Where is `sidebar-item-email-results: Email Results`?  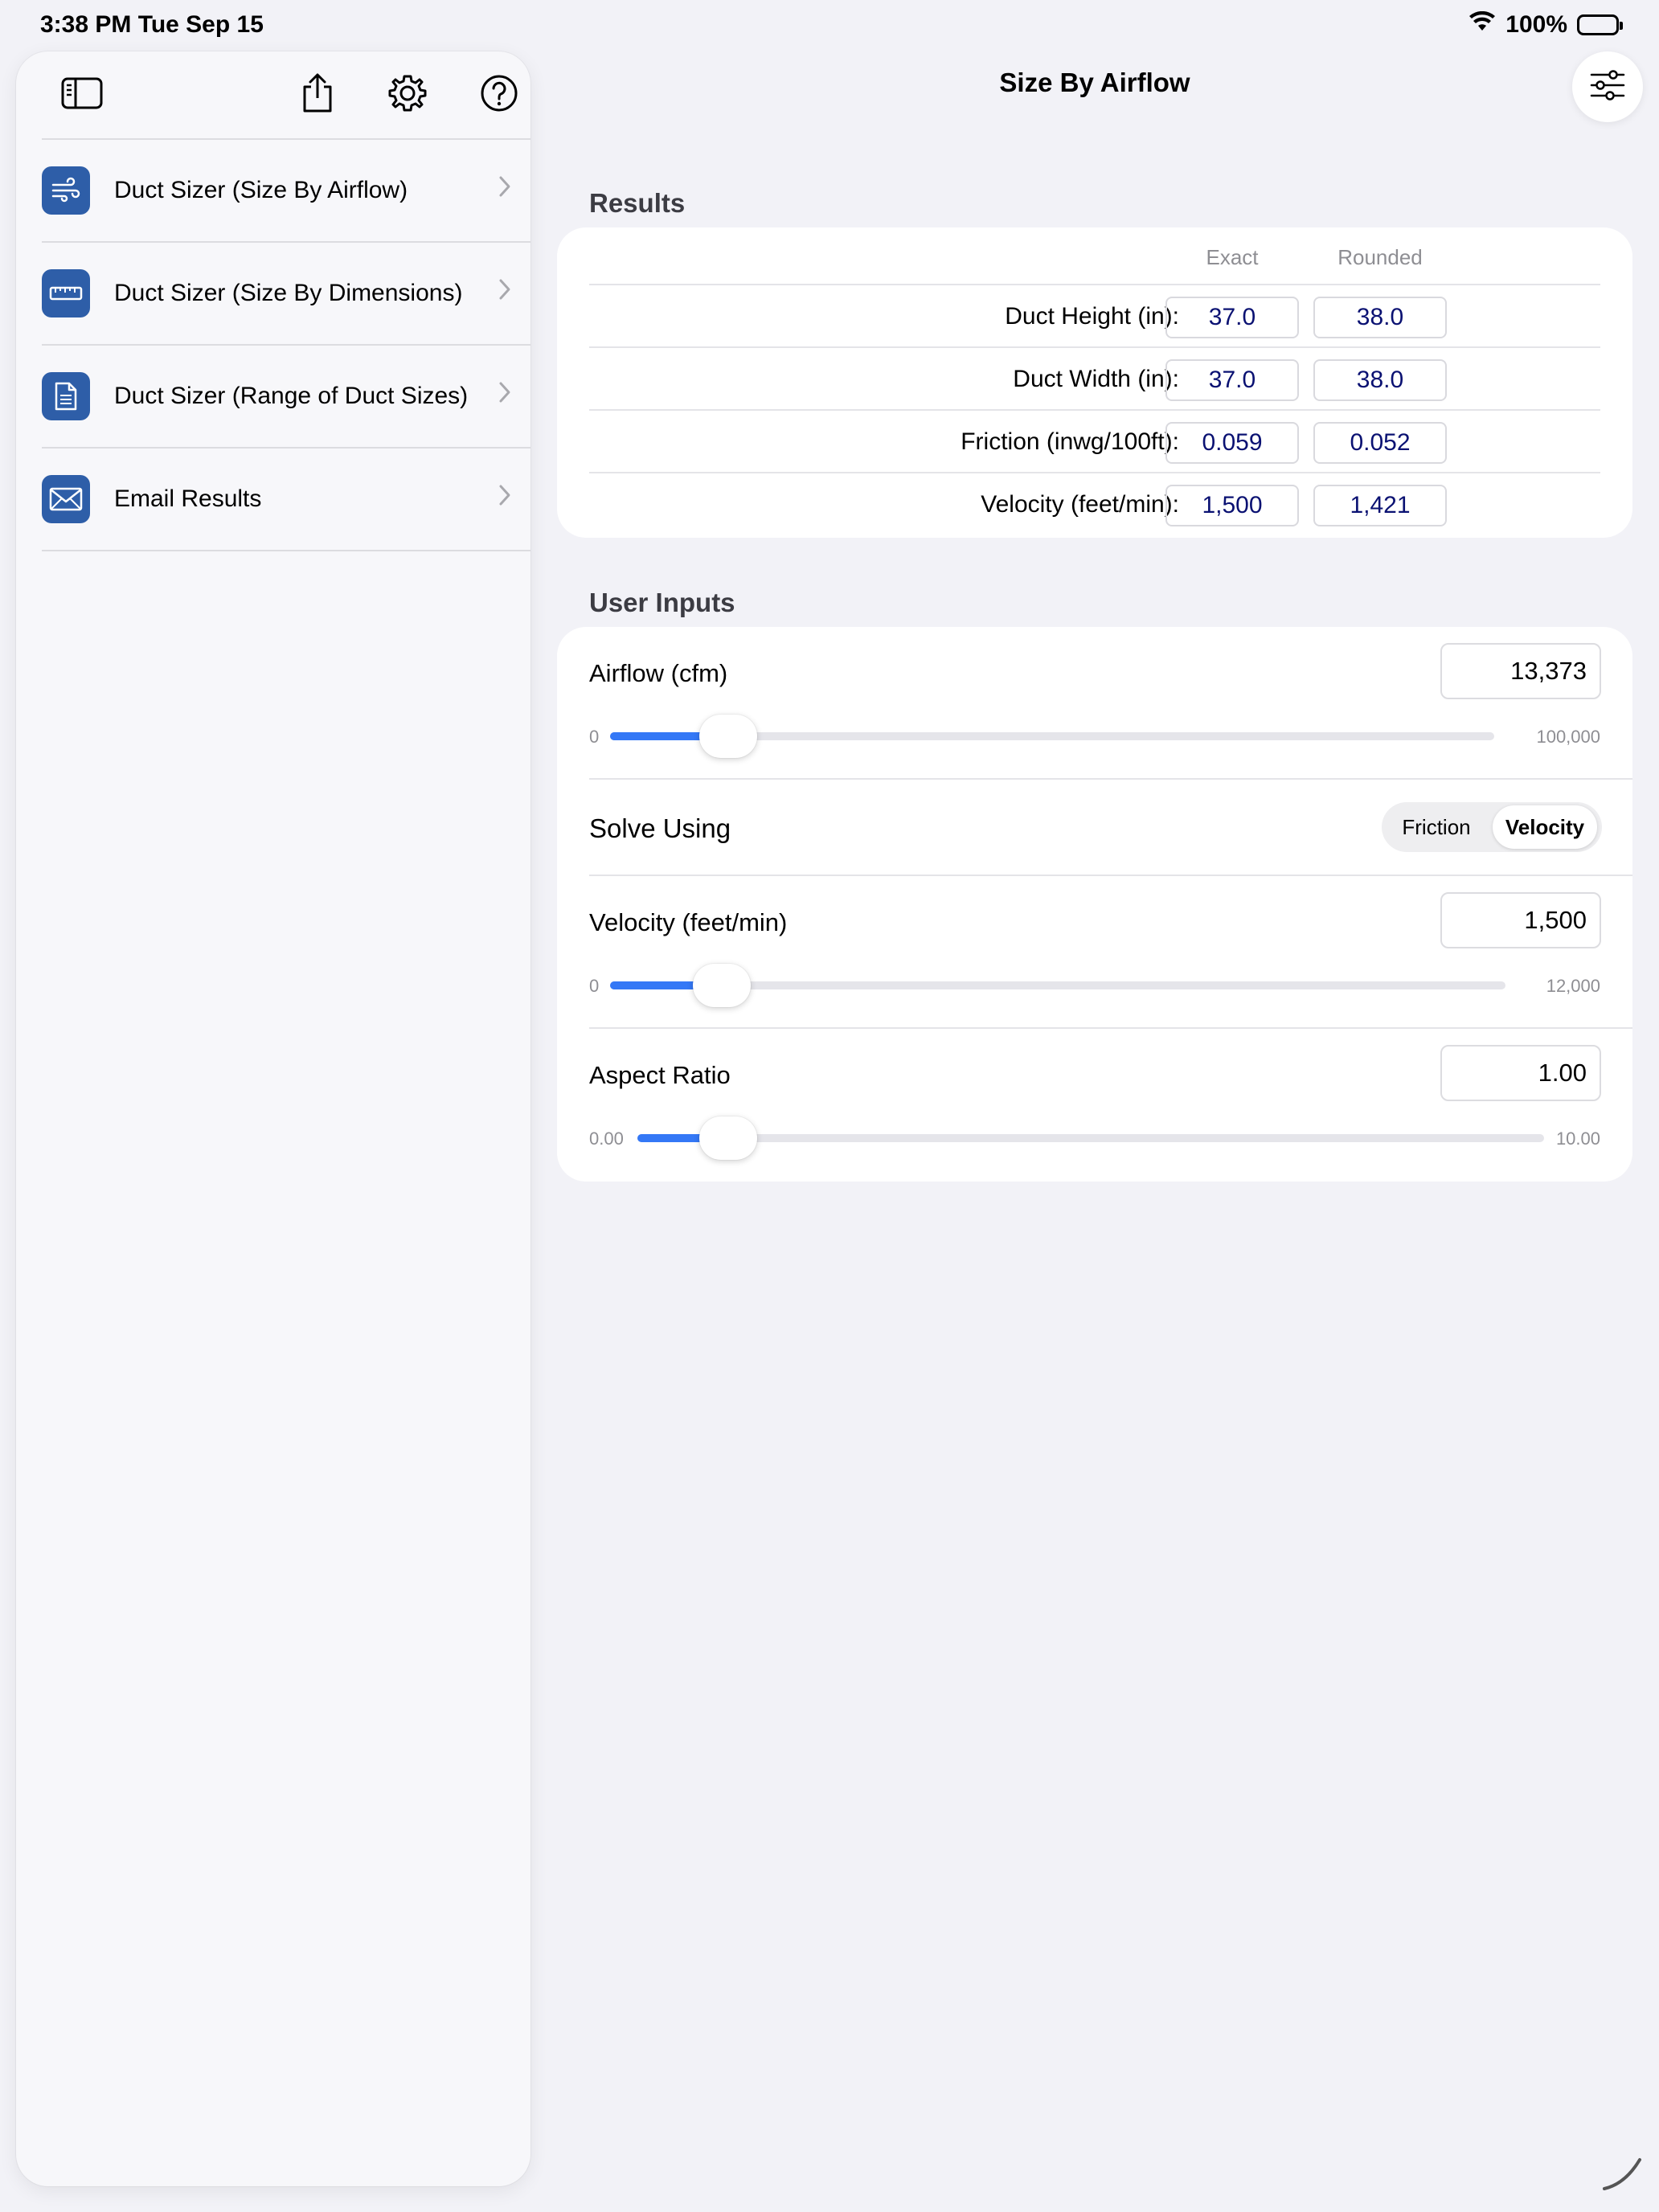
sidebar-item-email-results: Email Results is located at coordinates (286, 500).